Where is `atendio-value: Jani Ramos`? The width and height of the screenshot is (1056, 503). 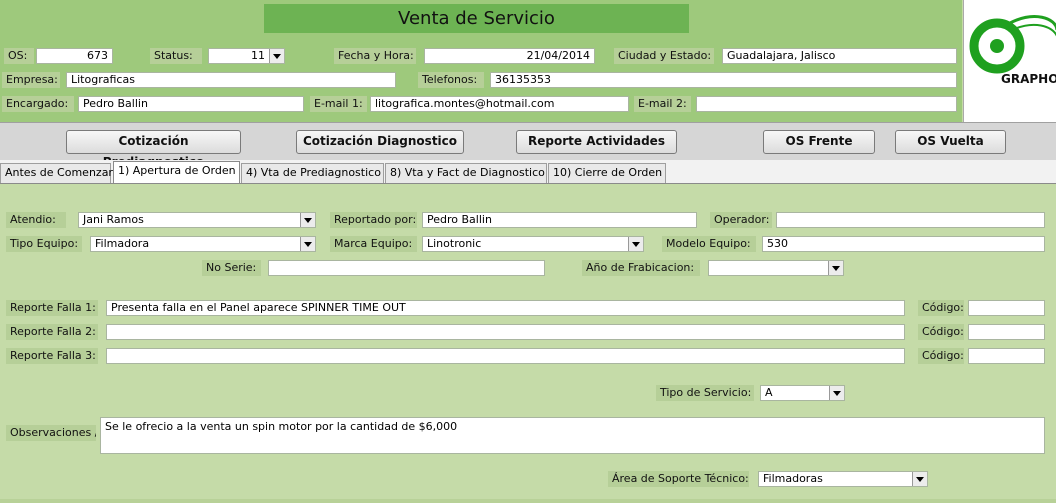
atendio-value: Jani Ramos is located at coordinates (113, 219).